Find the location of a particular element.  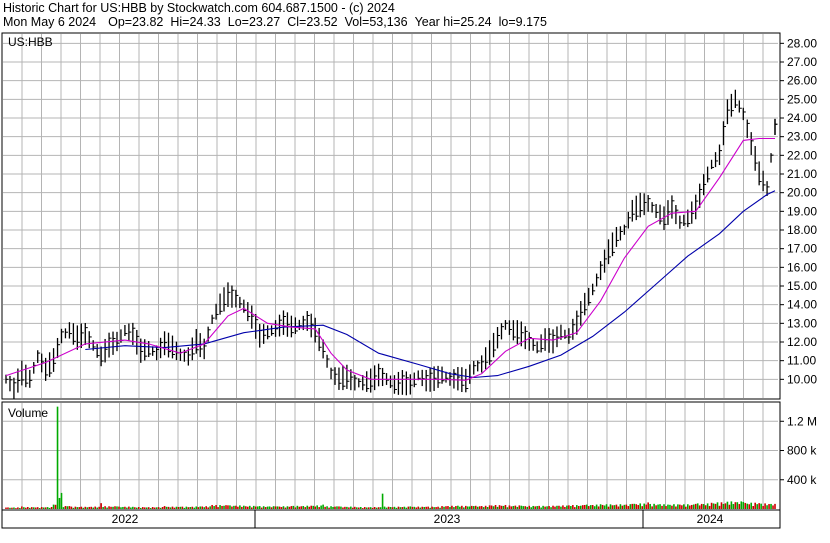

price-tick-label: 25.00 is located at coordinates (802, 99).